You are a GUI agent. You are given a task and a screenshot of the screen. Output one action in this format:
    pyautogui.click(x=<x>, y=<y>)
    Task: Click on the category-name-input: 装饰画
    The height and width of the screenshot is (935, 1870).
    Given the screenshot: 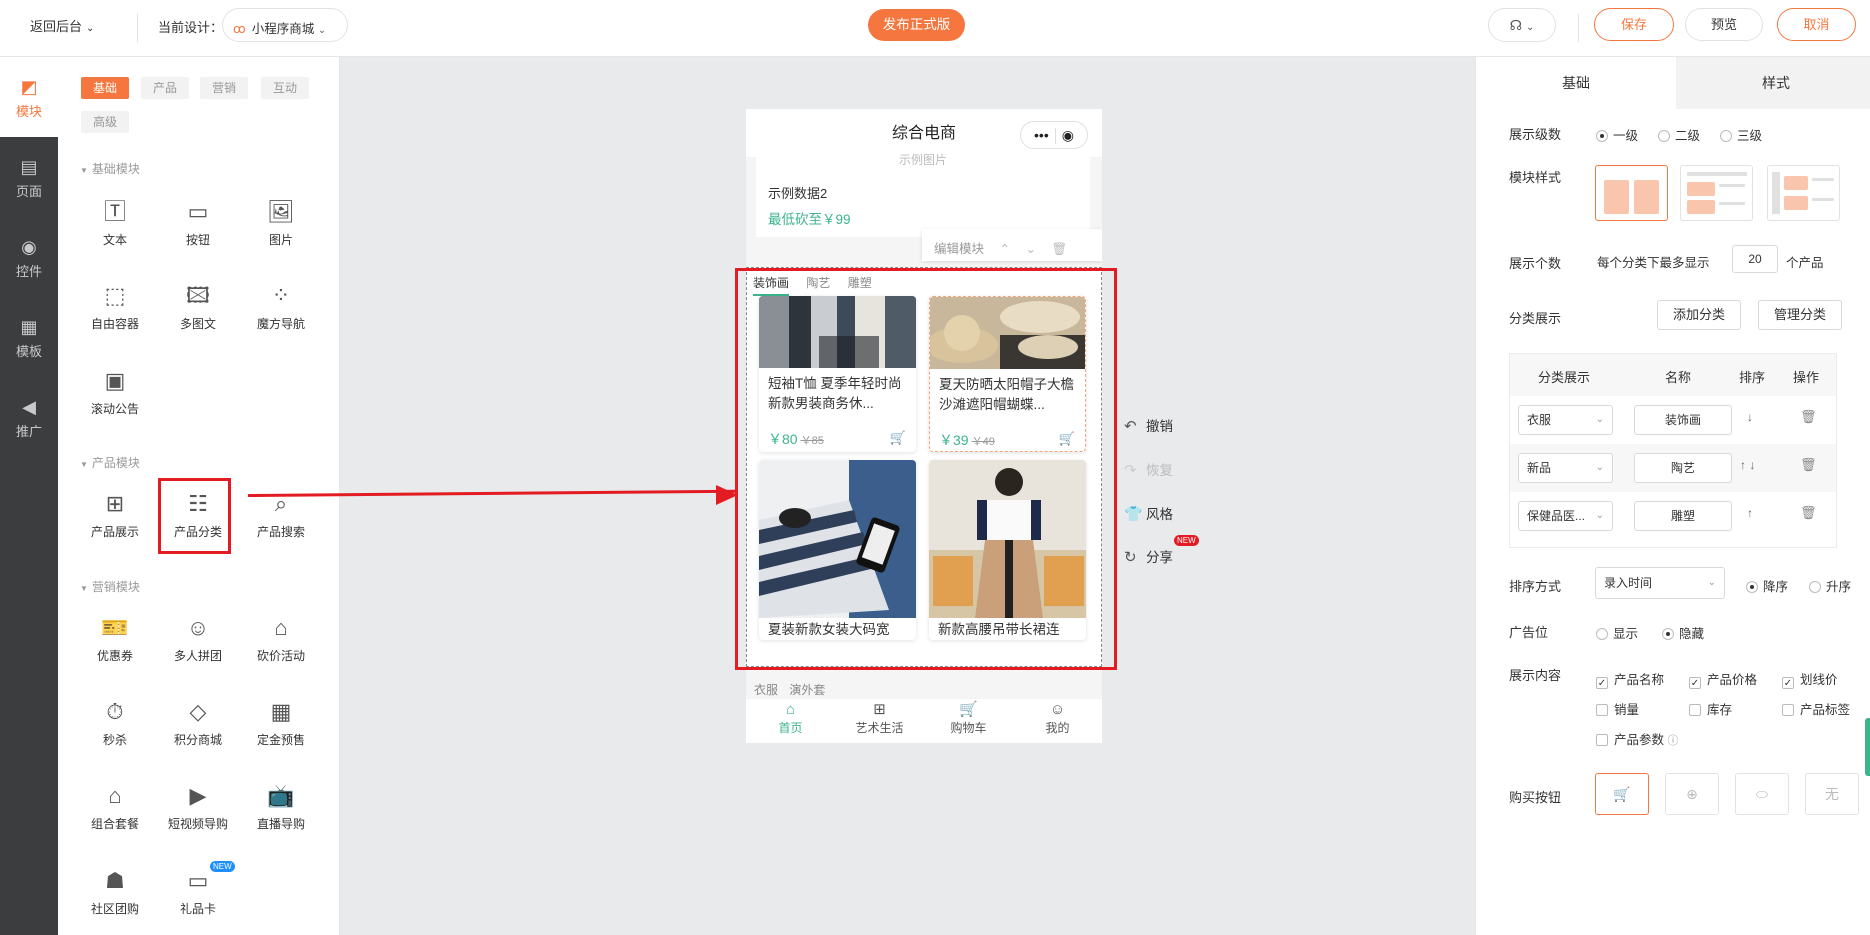 What is the action you would take?
    pyautogui.click(x=1683, y=420)
    